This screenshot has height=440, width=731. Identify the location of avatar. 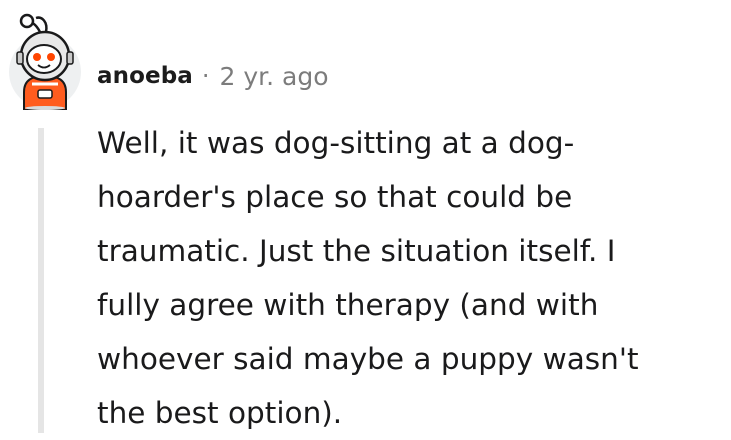
(45, 61).